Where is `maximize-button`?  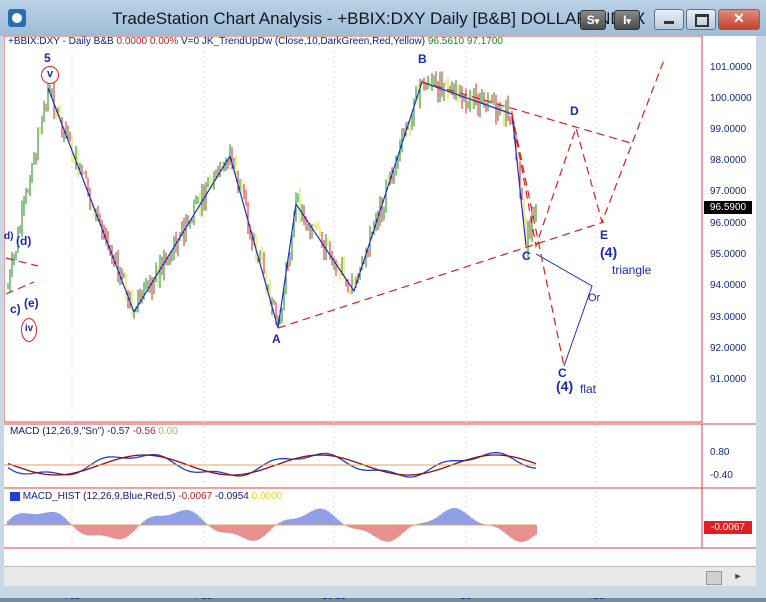 maximize-button is located at coordinates (701, 19).